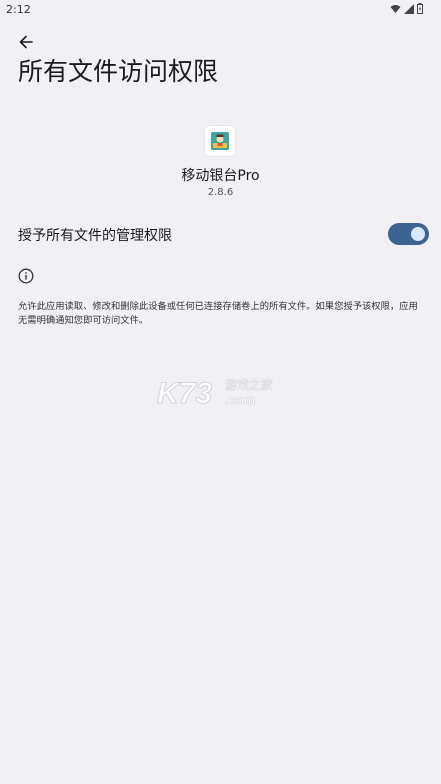 The width and height of the screenshot is (441, 784). I want to click on back-button, so click(26, 42).